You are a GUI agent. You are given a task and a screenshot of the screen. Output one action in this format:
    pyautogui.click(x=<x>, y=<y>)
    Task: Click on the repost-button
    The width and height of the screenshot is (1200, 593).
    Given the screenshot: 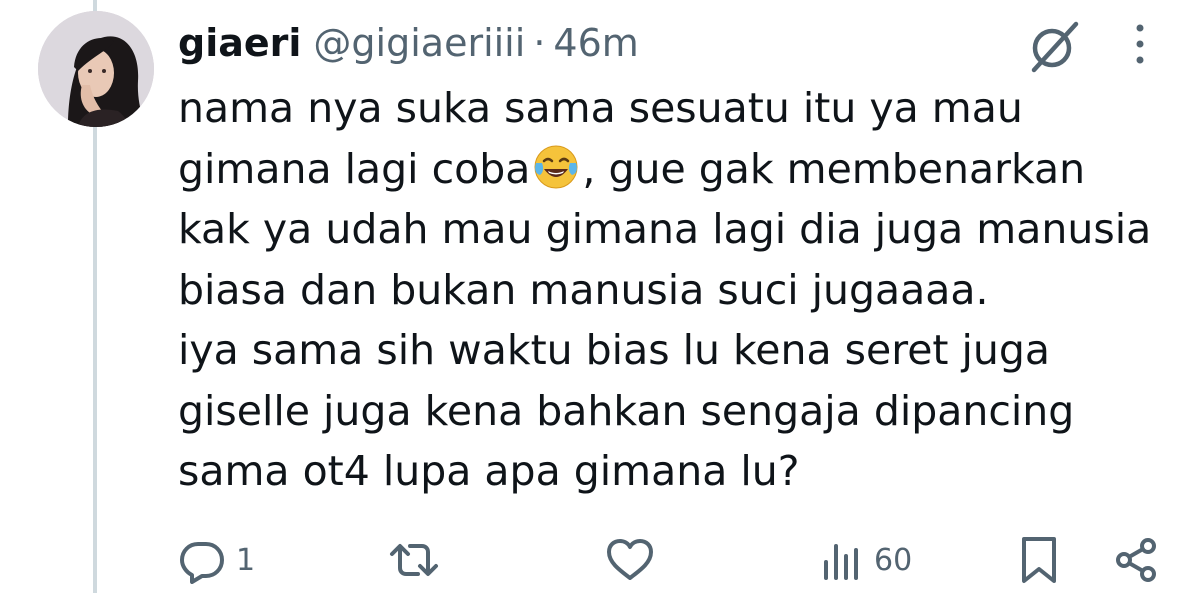 What is the action you would take?
    pyautogui.click(x=419, y=560)
    